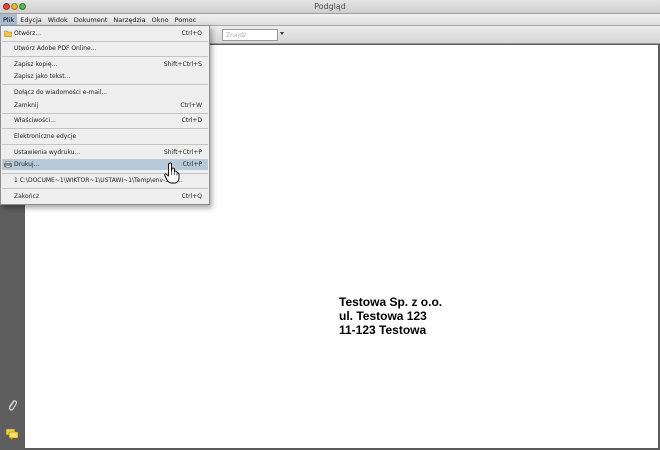 The height and width of the screenshot is (450, 660). What do you see at coordinates (105, 120) in the screenshot?
I see `menu-item-properties: Właściwości... Ctrl+D` at bounding box center [105, 120].